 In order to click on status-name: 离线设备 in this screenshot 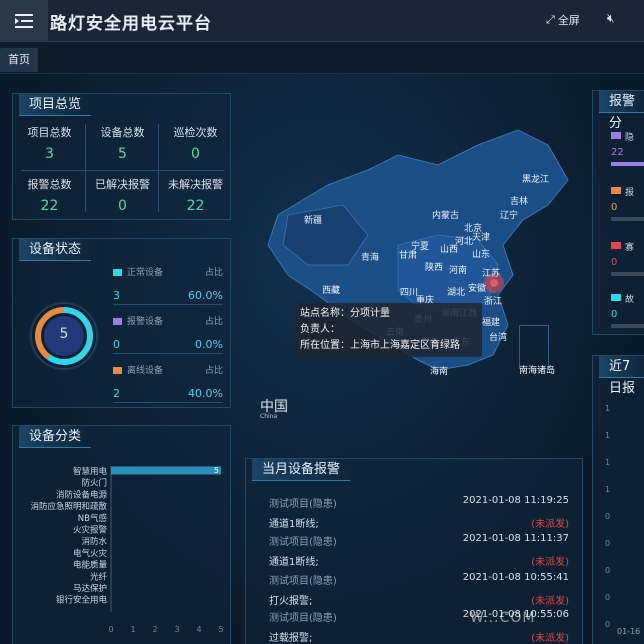, I will do `click(145, 370)`.